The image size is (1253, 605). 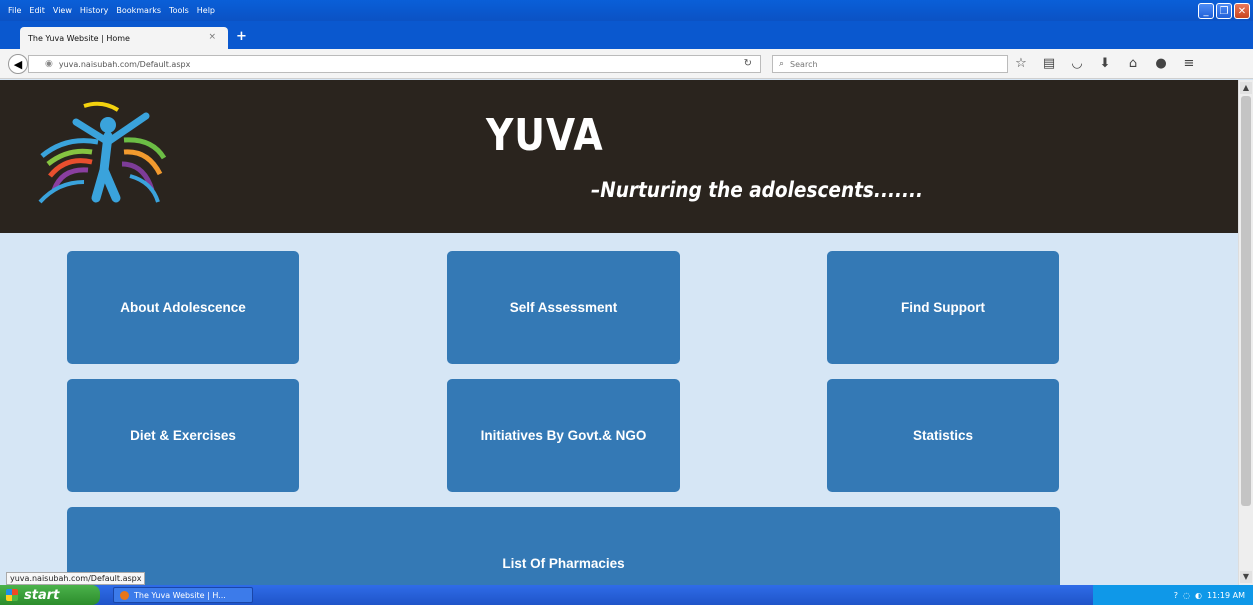 I want to click on close-window-button: ✕, so click(x=1242, y=11).